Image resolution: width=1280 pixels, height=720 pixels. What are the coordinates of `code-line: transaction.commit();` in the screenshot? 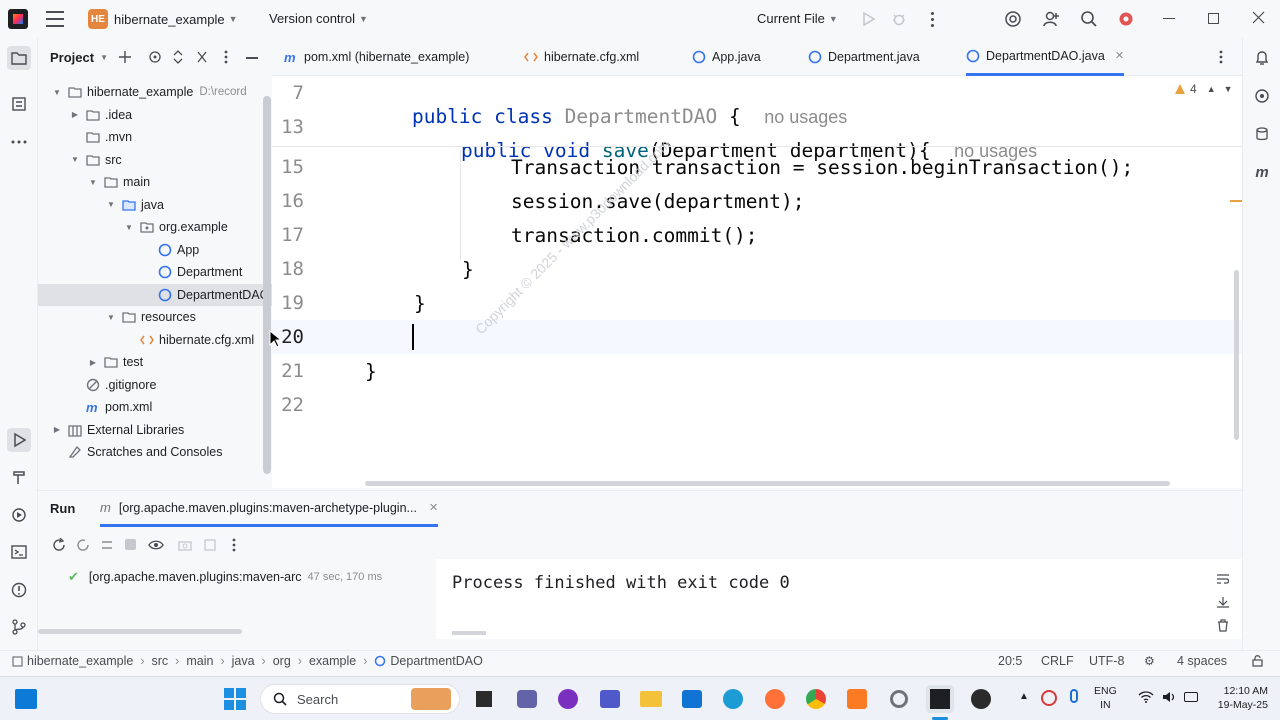 It's located at (634, 235).